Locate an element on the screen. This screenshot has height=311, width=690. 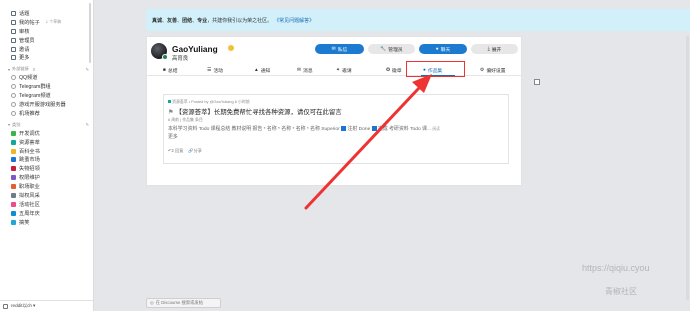
expand-button: ⤓ 展开 is located at coordinates (494, 49).